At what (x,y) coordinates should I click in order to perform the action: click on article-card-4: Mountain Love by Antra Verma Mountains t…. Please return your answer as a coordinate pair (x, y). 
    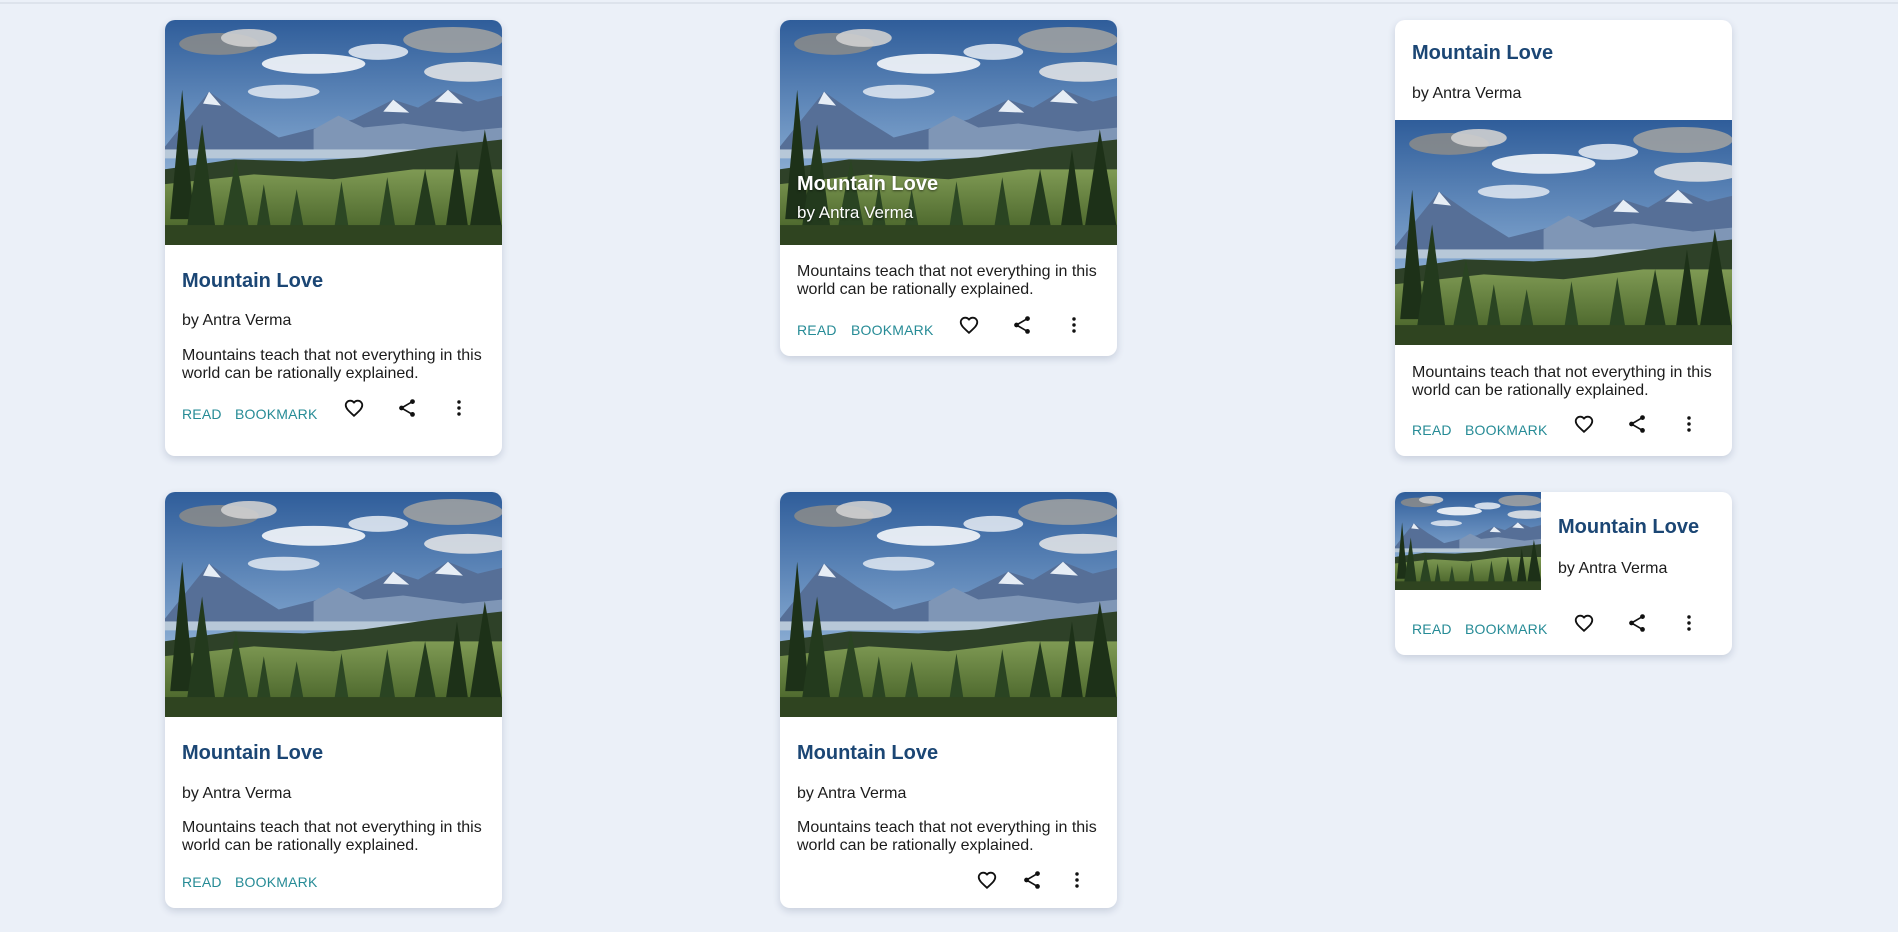
    Looking at the image, I should click on (333, 700).